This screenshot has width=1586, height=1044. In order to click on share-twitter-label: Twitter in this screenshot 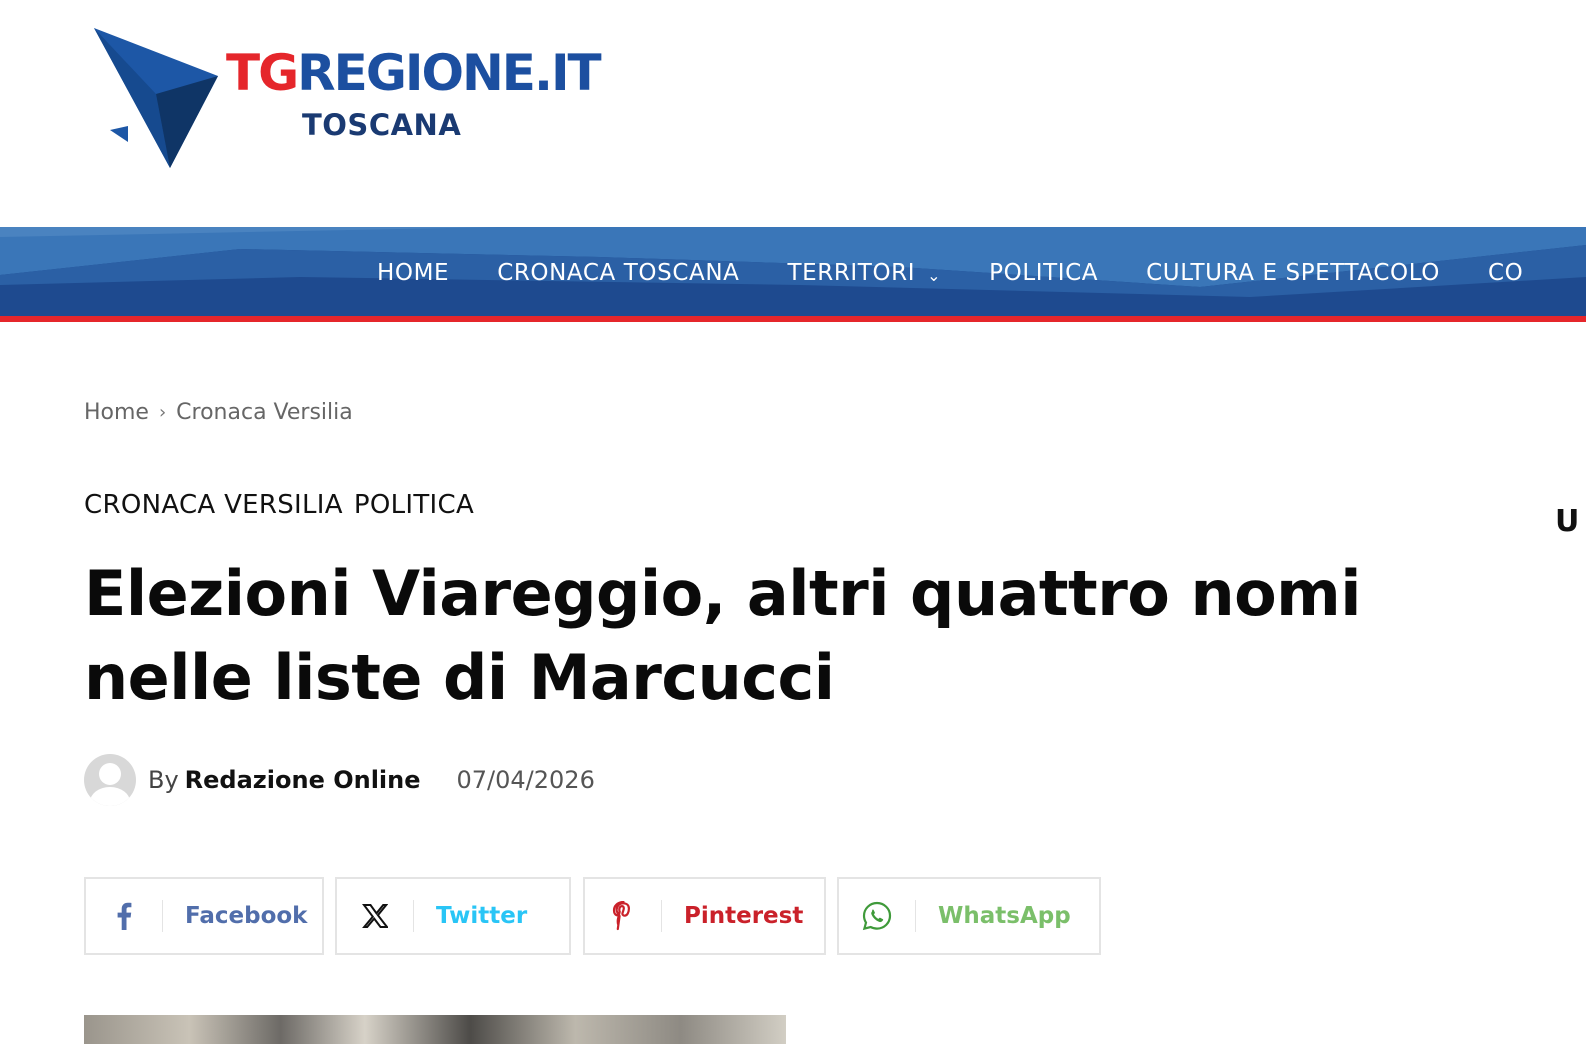, I will do `click(482, 916)`.